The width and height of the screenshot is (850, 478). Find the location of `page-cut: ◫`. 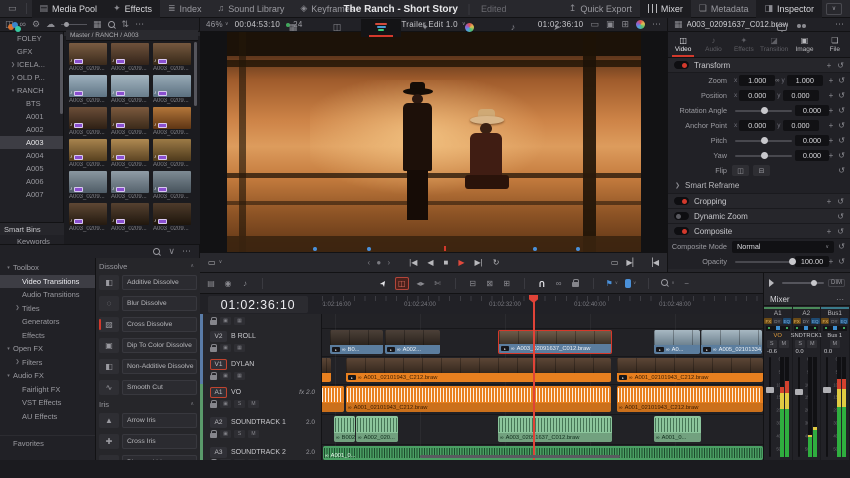

page-cut: ◫ is located at coordinates (337, 28).